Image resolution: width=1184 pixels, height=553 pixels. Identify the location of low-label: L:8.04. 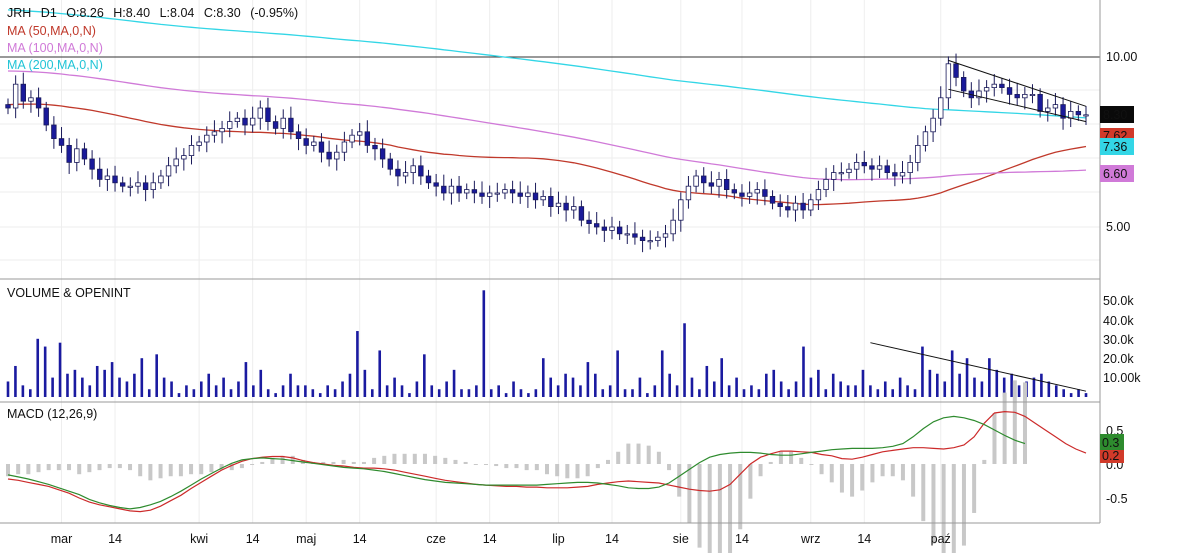
(177, 13).